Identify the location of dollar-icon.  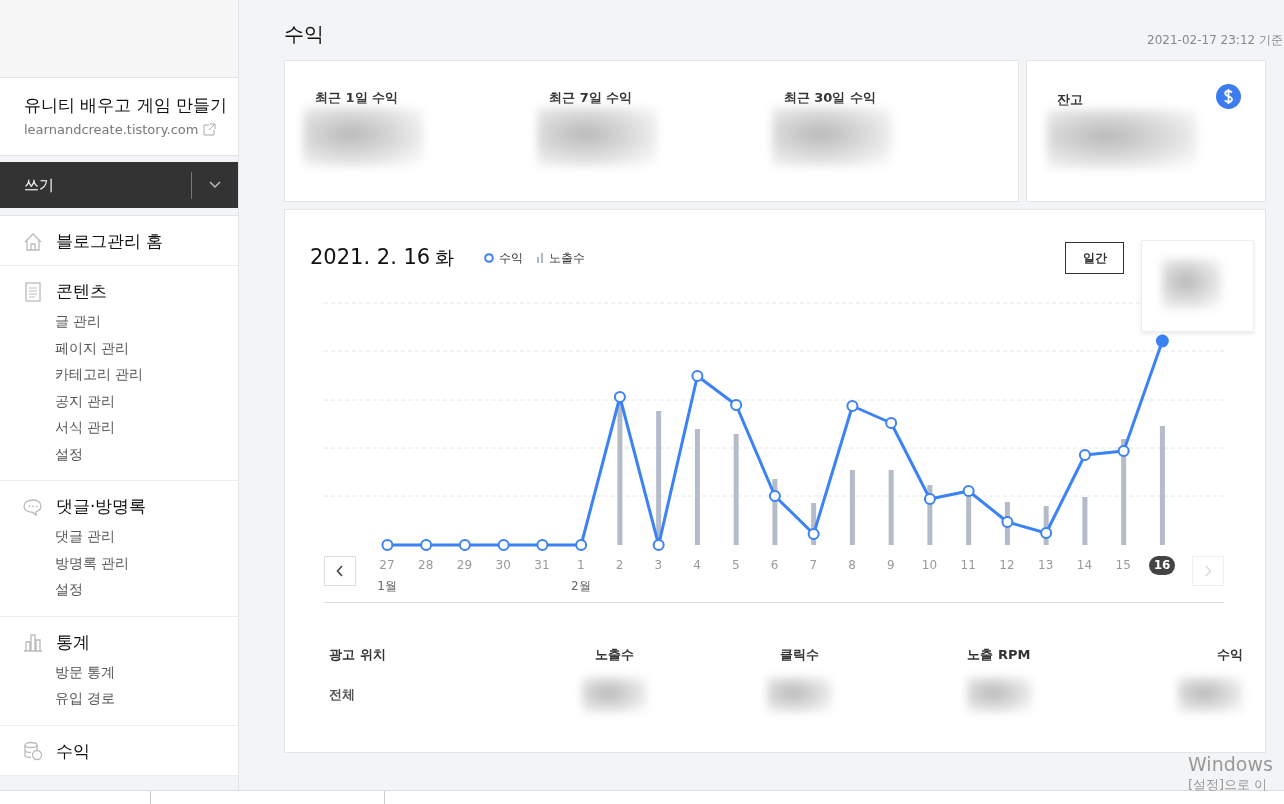
(1228, 96).